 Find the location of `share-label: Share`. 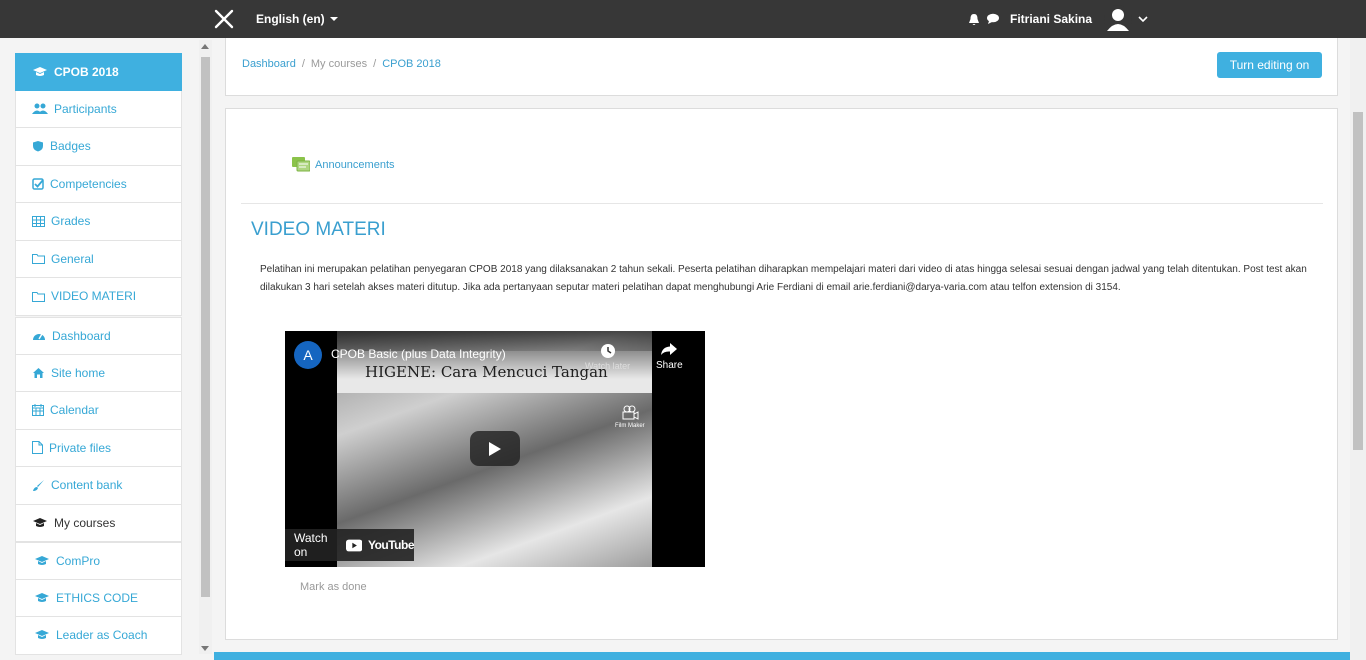

share-label: Share is located at coordinates (669, 365).